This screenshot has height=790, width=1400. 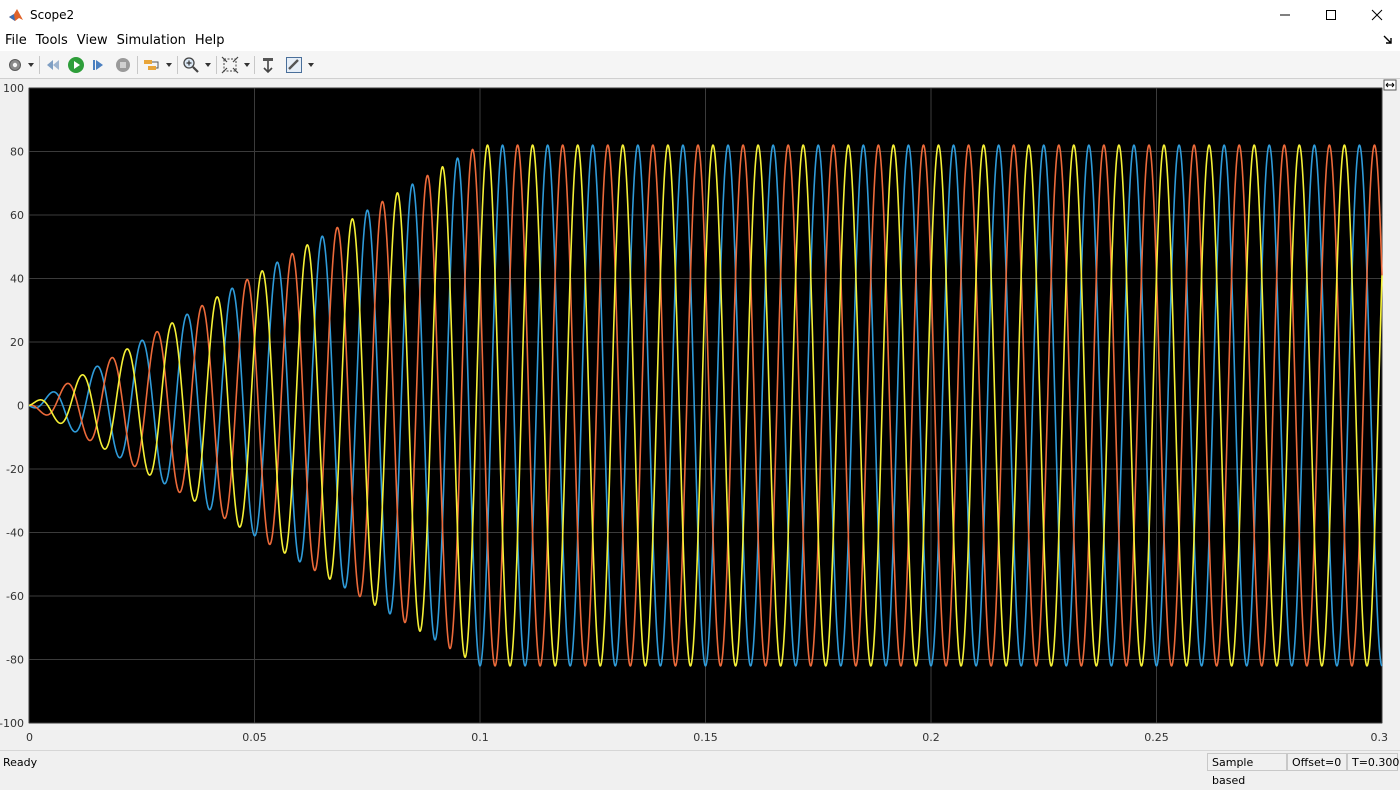 What do you see at coordinates (151, 40) in the screenshot?
I see `menu-simulation: Simulation` at bounding box center [151, 40].